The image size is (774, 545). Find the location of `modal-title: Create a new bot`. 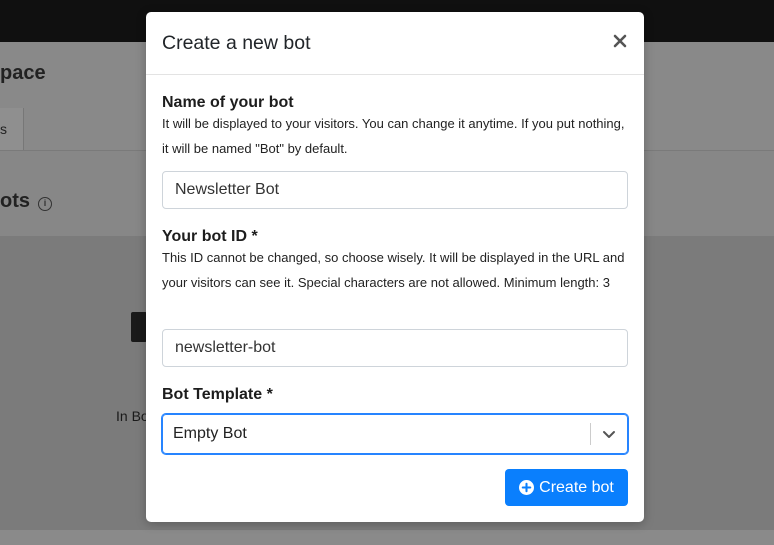

modal-title: Create a new bot is located at coordinates (236, 43).